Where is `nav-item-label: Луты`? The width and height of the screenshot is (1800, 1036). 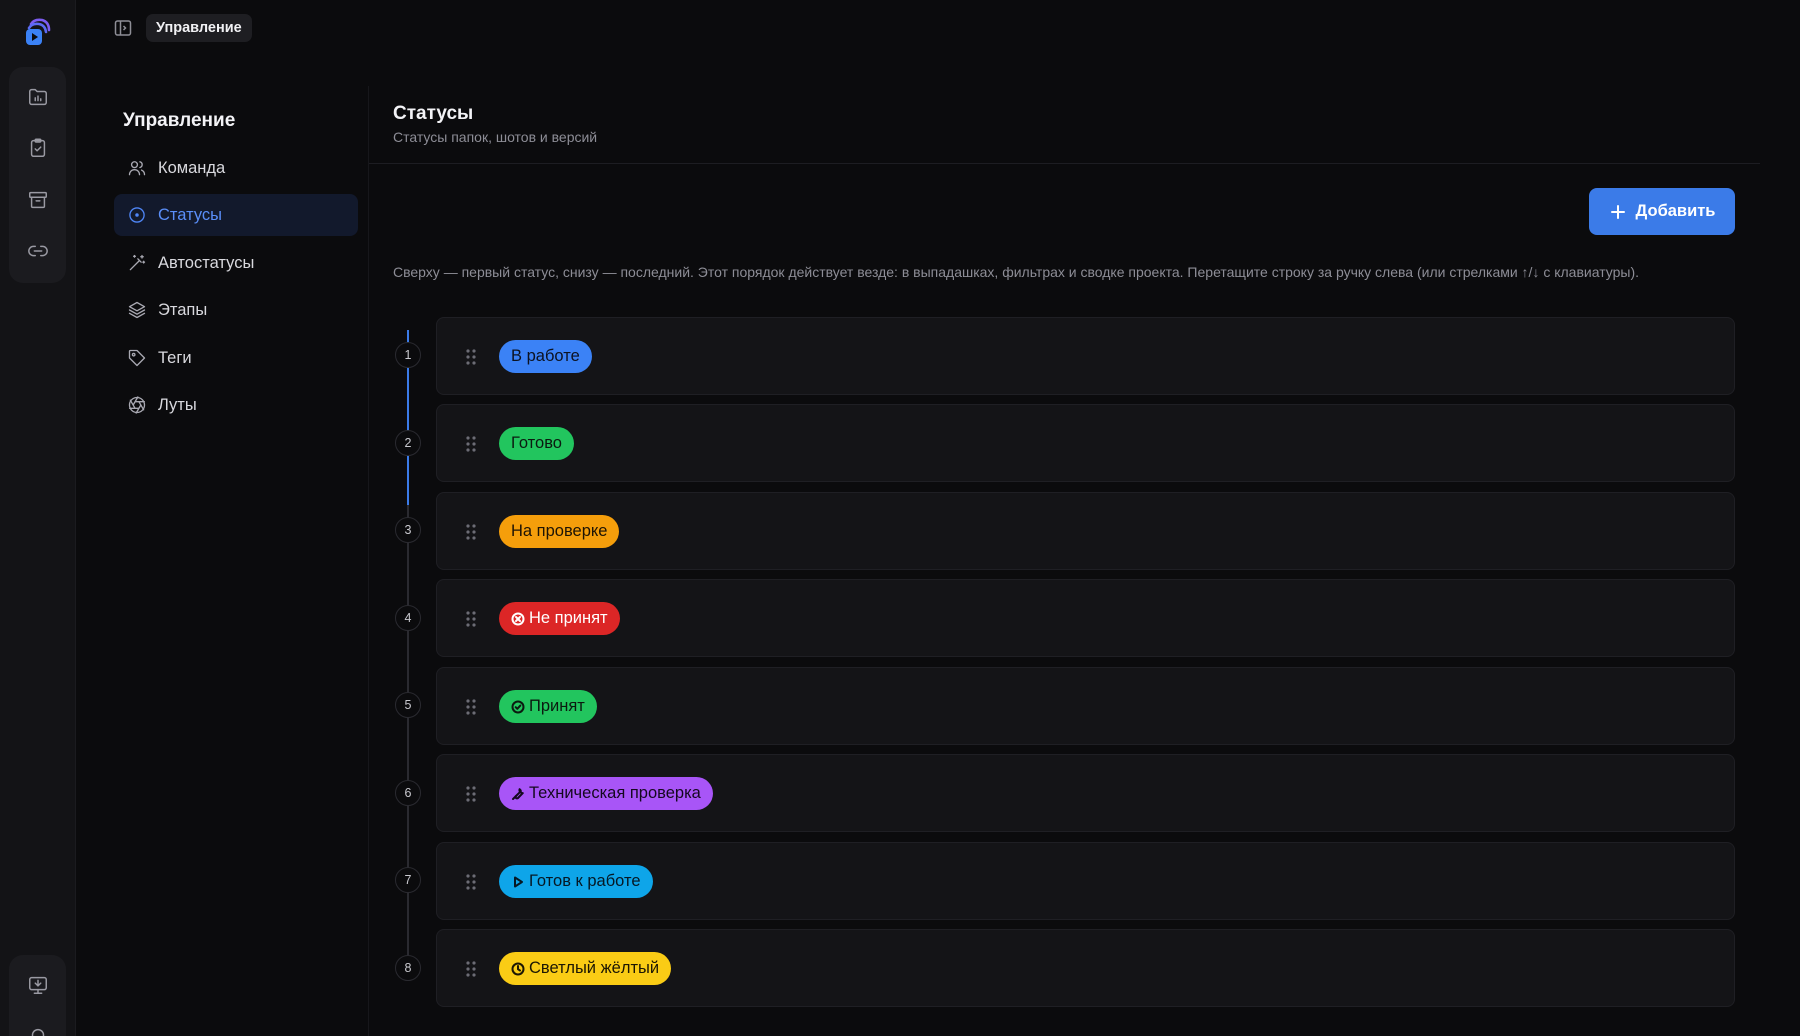 nav-item-label: Луты is located at coordinates (177, 404).